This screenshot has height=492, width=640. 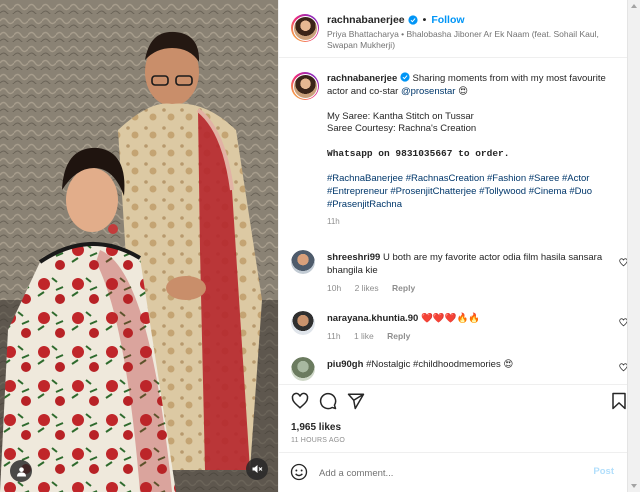 What do you see at coordinates (345, 364) in the screenshot?
I see `comment-username: piu90gh` at bounding box center [345, 364].